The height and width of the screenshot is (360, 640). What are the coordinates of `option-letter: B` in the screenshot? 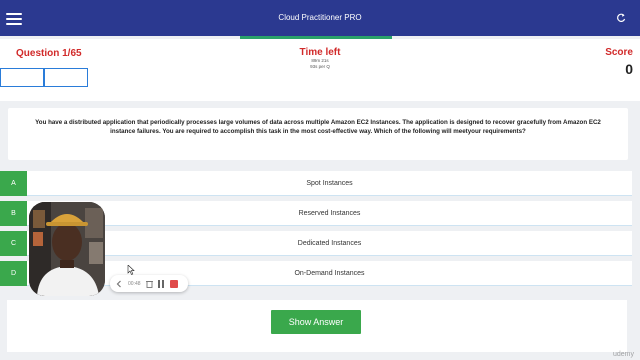 It's located at (13, 213).